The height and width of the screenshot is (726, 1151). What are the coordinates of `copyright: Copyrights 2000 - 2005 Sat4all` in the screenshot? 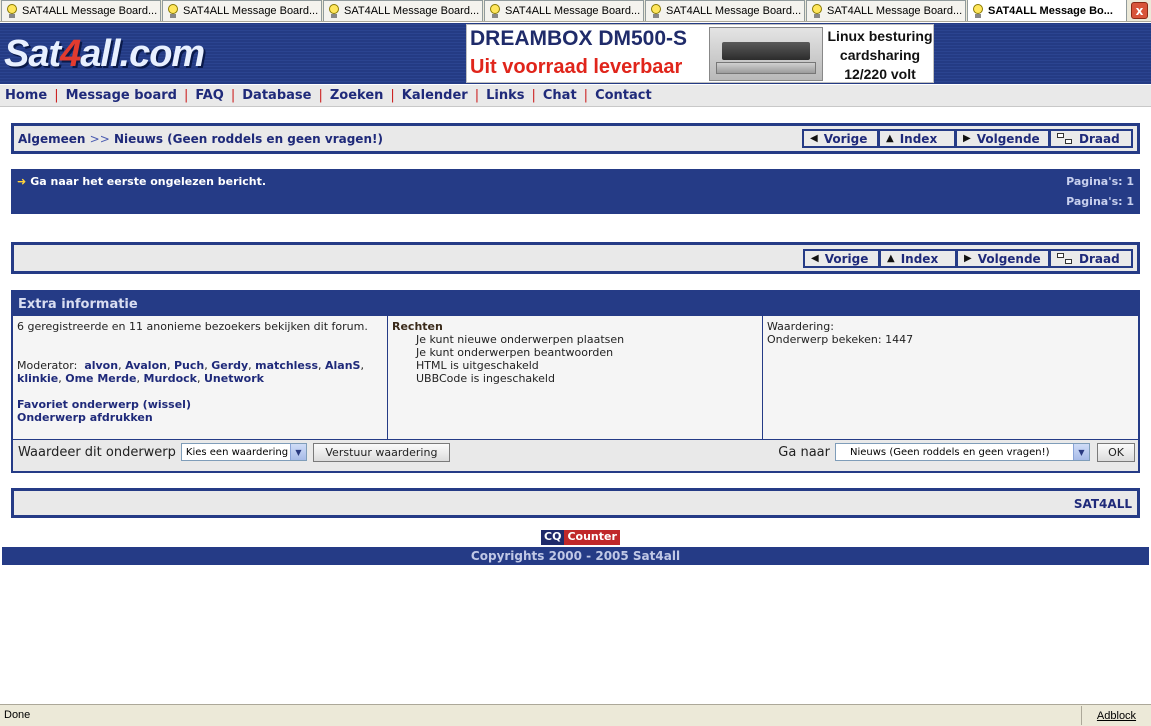 It's located at (575, 556).